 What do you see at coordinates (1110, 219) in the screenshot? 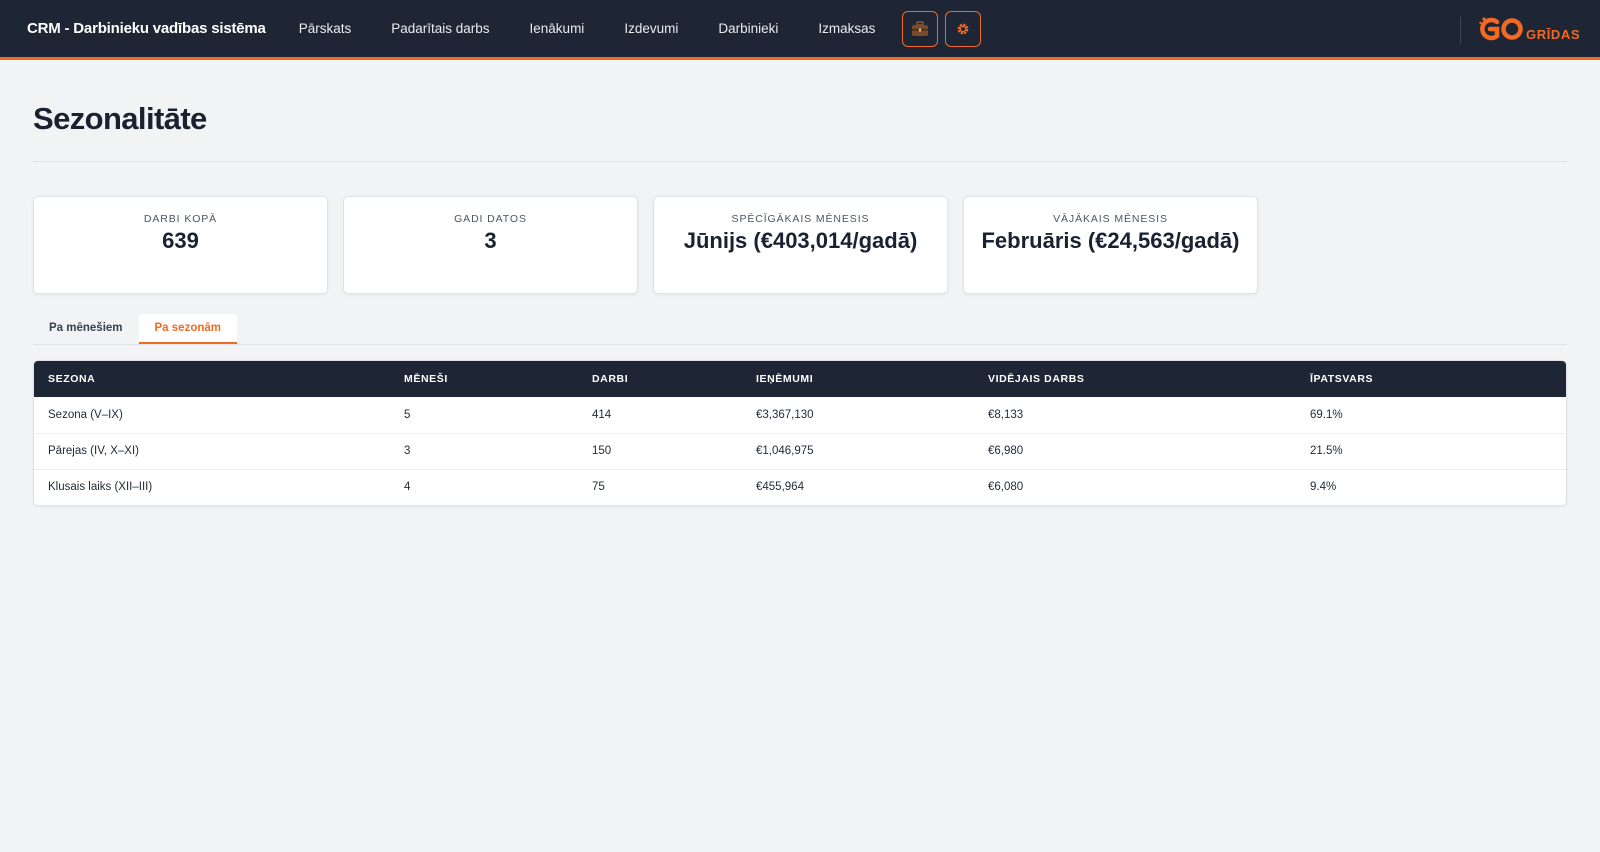
I see `stat-label: VĀJĀKAIS MĒNESIS` at bounding box center [1110, 219].